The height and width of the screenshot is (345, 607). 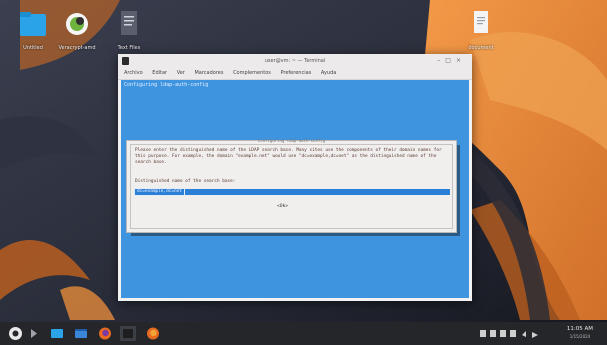 I want to click on menu-item-archivo: Archivo, so click(x=133, y=73).